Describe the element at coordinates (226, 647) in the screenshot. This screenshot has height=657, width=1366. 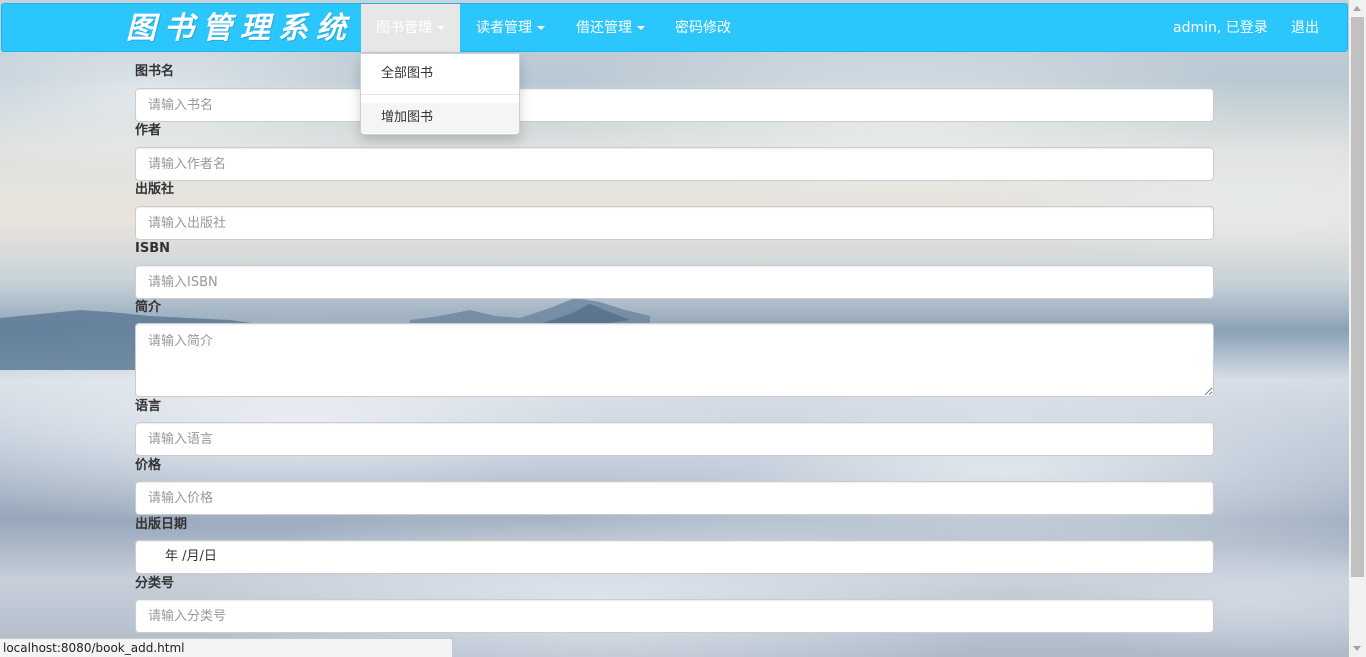
I see `browser-status-bar: localhost:8080/book_add.html` at that location.